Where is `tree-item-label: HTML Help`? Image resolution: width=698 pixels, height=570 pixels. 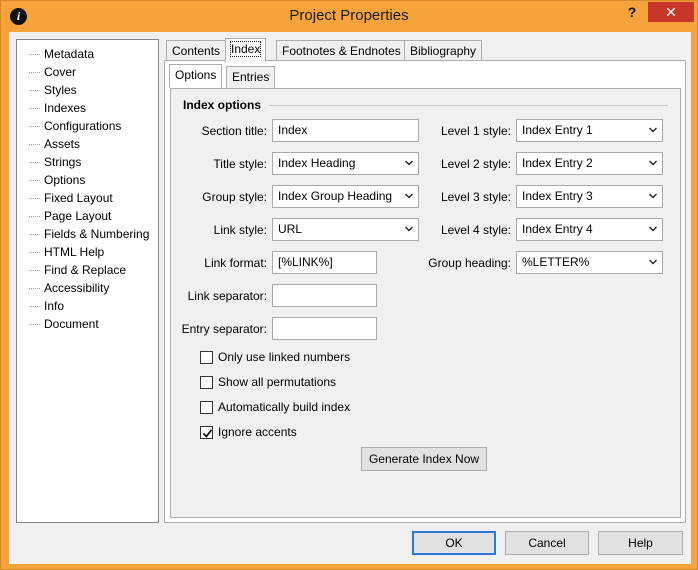
tree-item-label: HTML Help is located at coordinates (74, 252).